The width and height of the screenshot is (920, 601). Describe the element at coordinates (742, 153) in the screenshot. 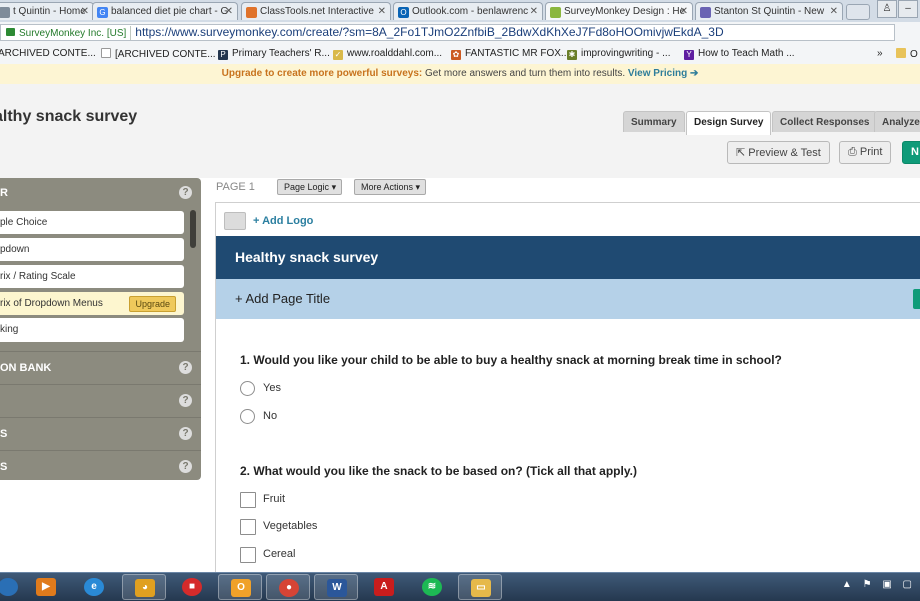

I see `external-link-icon: ⇱` at that location.